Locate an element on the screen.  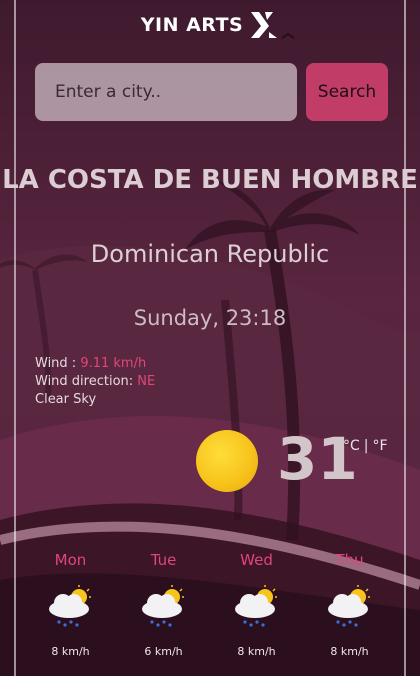
forecast-day-name: Thu is located at coordinates (349, 560).